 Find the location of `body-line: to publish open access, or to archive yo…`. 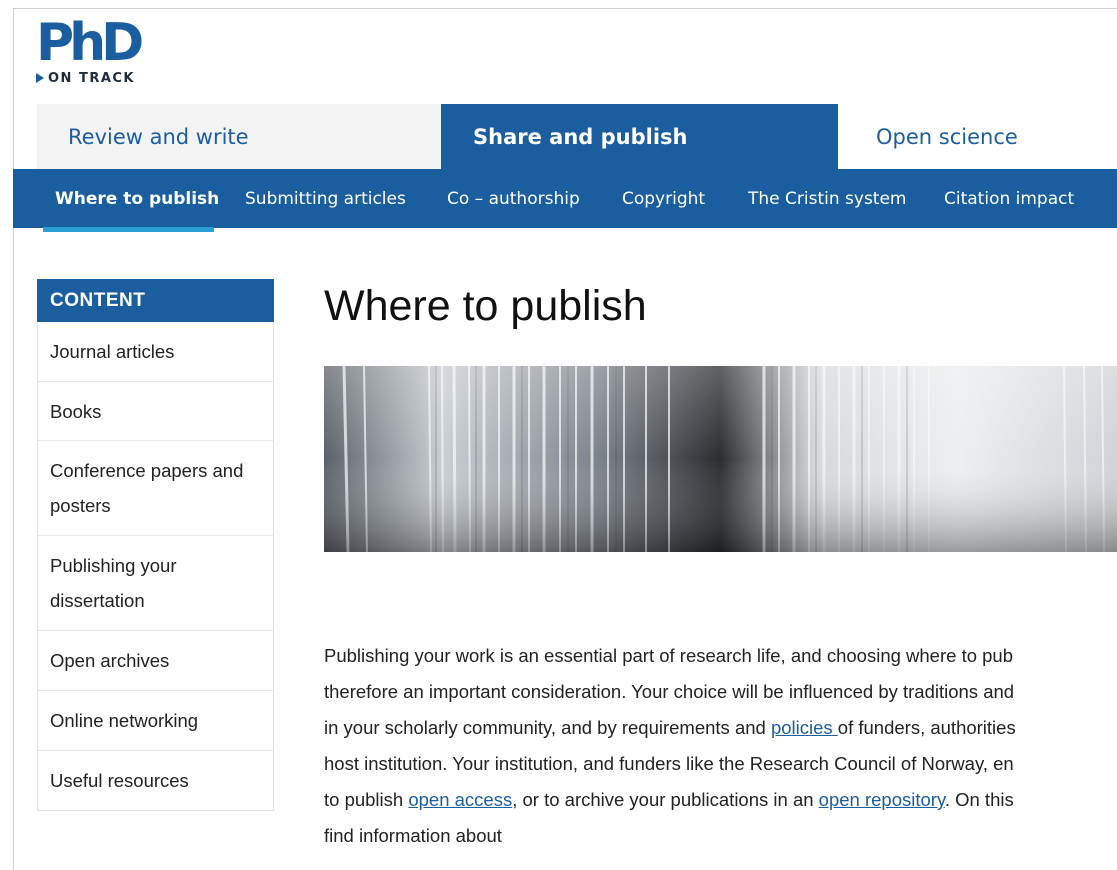

body-line: to publish open access, or to archive yo… is located at coordinates (720, 800).